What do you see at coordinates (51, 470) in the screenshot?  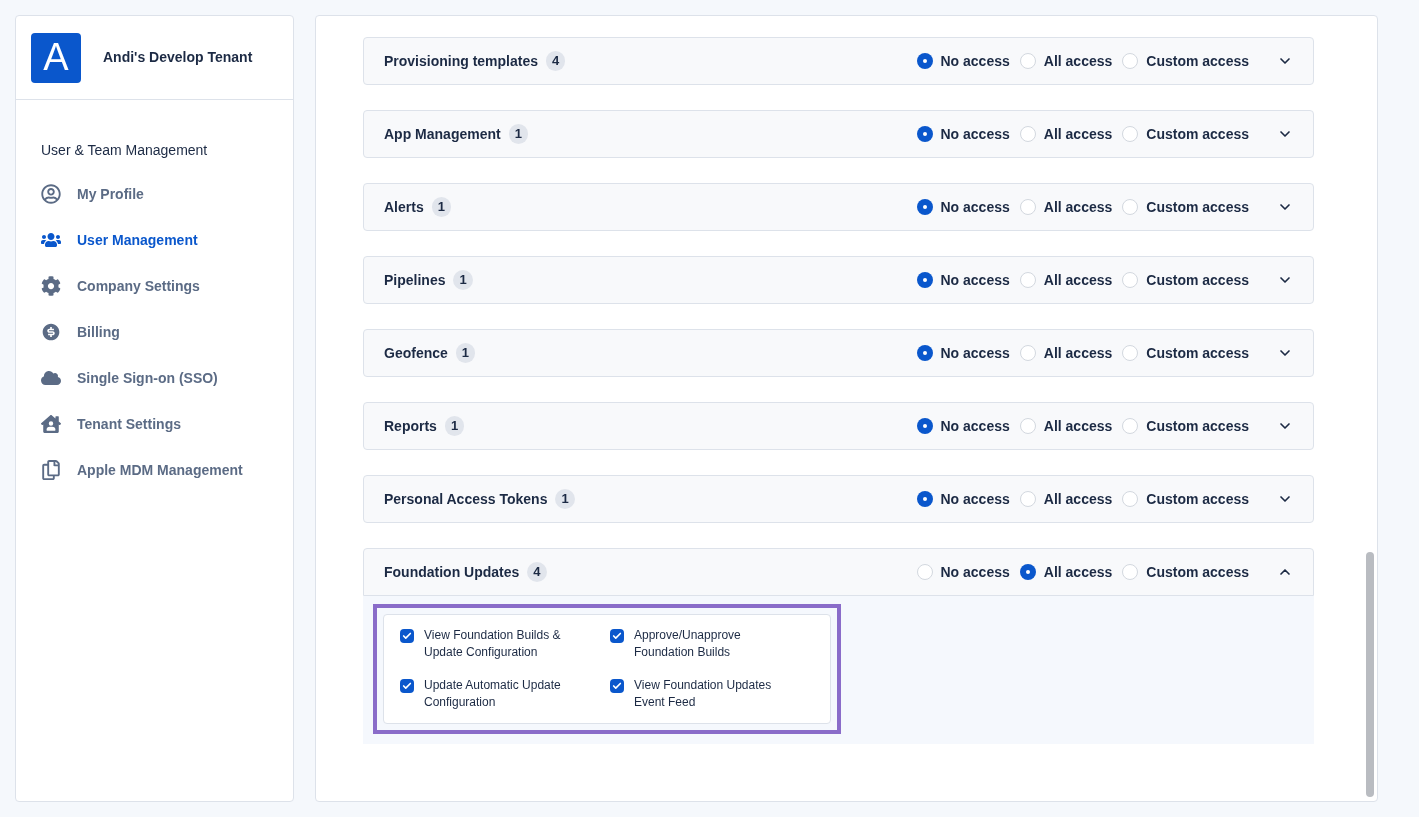 I see `copy-icon` at bounding box center [51, 470].